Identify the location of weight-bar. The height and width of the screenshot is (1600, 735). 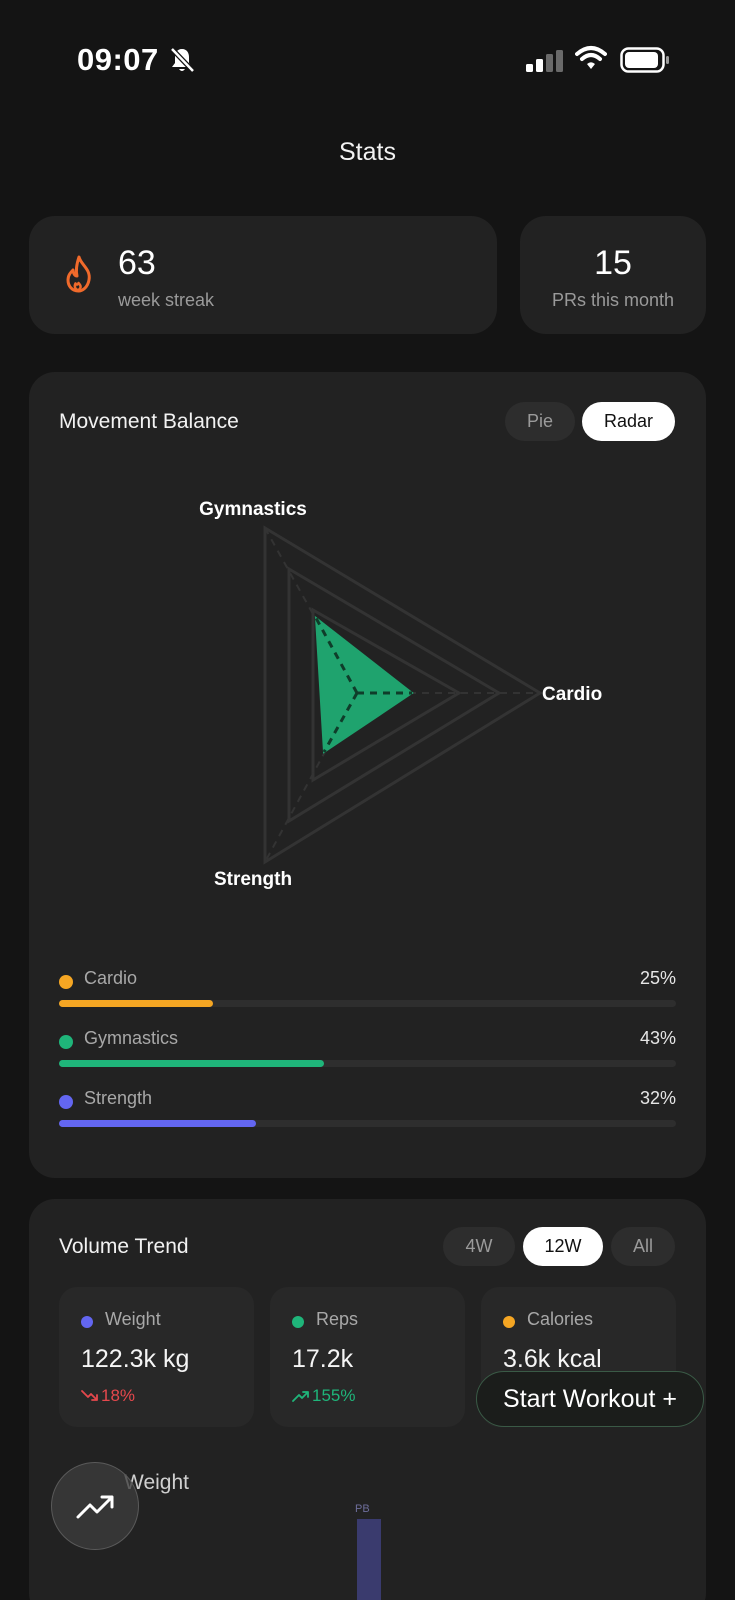
(369, 1559).